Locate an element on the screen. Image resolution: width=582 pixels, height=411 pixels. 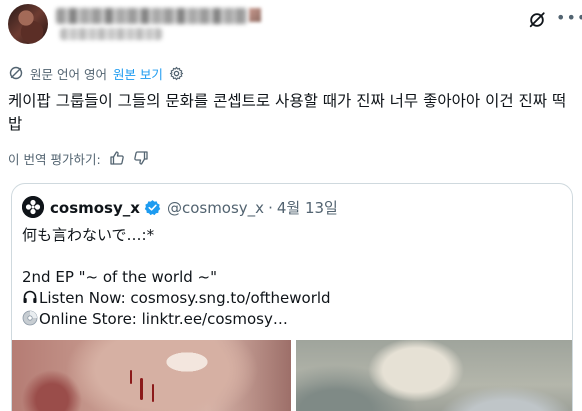
quoted-tweet-header: cosmosy_x @cosmosy_x · 4월 13일 is located at coordinates (194, 207).